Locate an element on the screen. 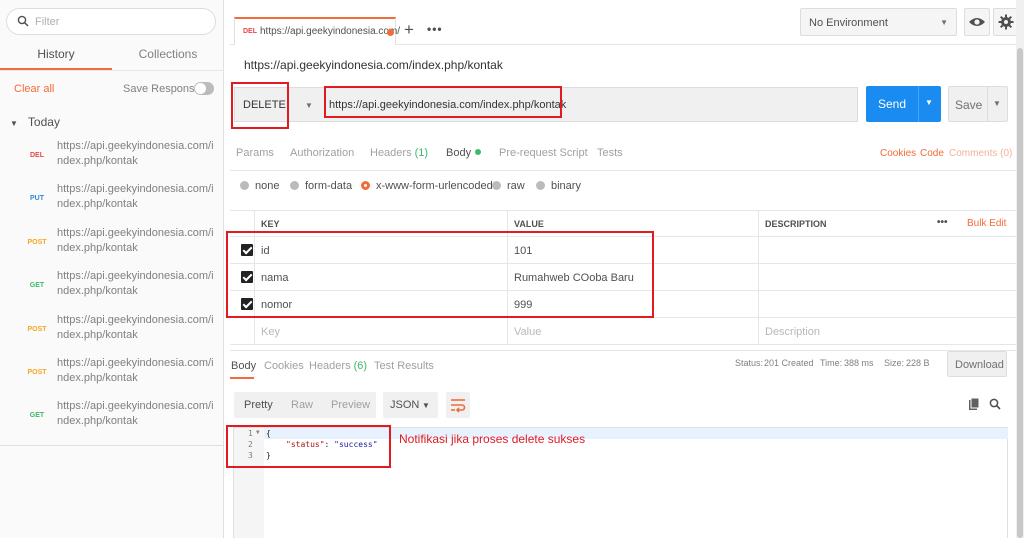  annotation-text: Notifikasi jika proses delete sukses is located at coordinates (492, 439).